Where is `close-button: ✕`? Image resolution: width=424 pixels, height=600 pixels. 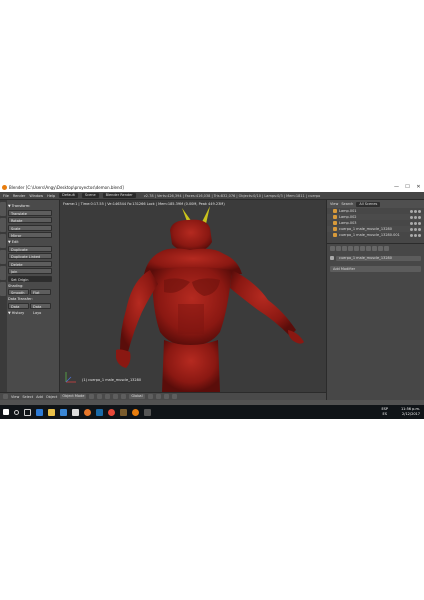
close-button: ✕ is located at coordinates (418, 187).